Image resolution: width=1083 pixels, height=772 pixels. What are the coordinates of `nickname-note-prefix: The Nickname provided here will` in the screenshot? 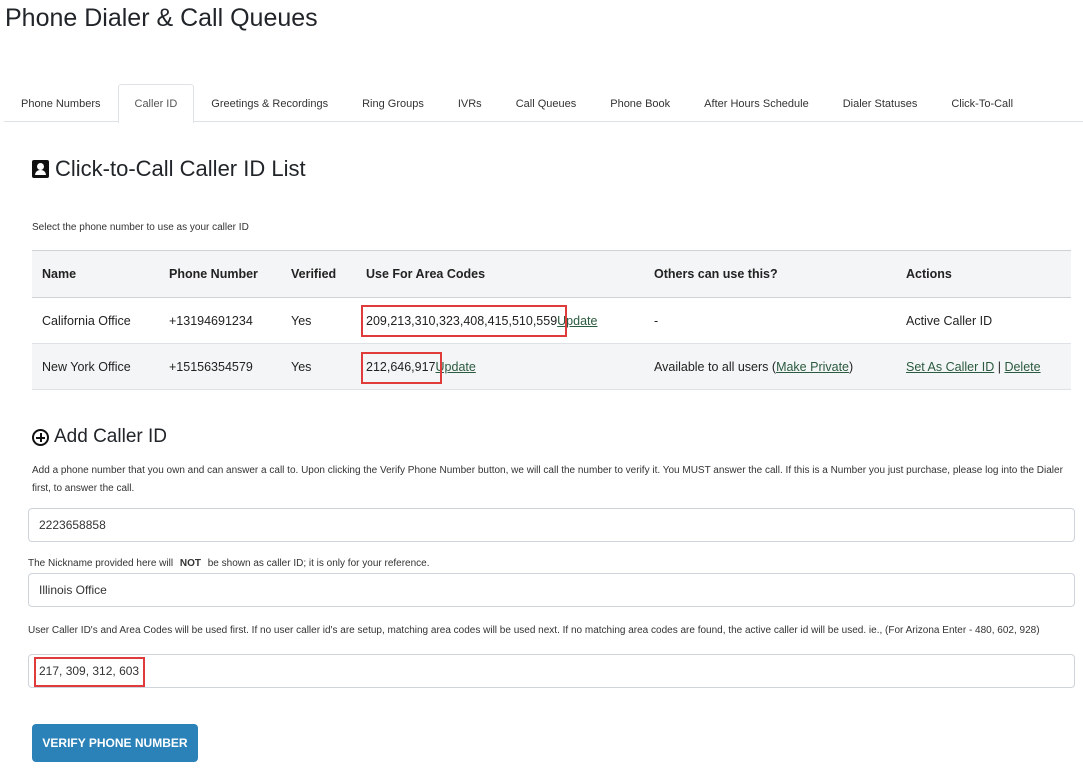 It's located at (101, 563).